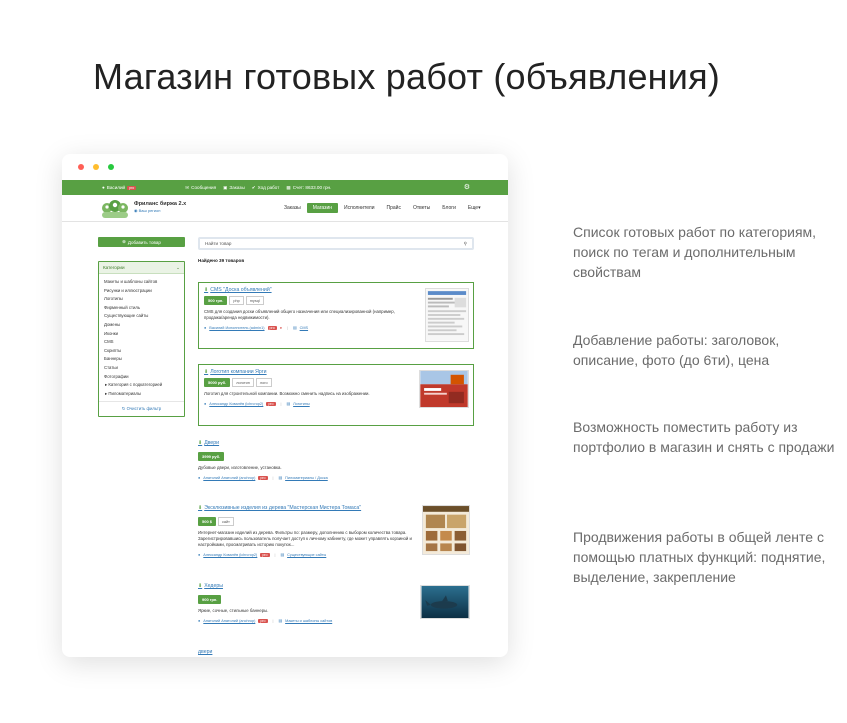 This screenshot has height=723, width=847. Describe the element at coordinates (308, 621) in the screenshot. I see `category-link: Макеты и шаблоны сайтов` at that location.